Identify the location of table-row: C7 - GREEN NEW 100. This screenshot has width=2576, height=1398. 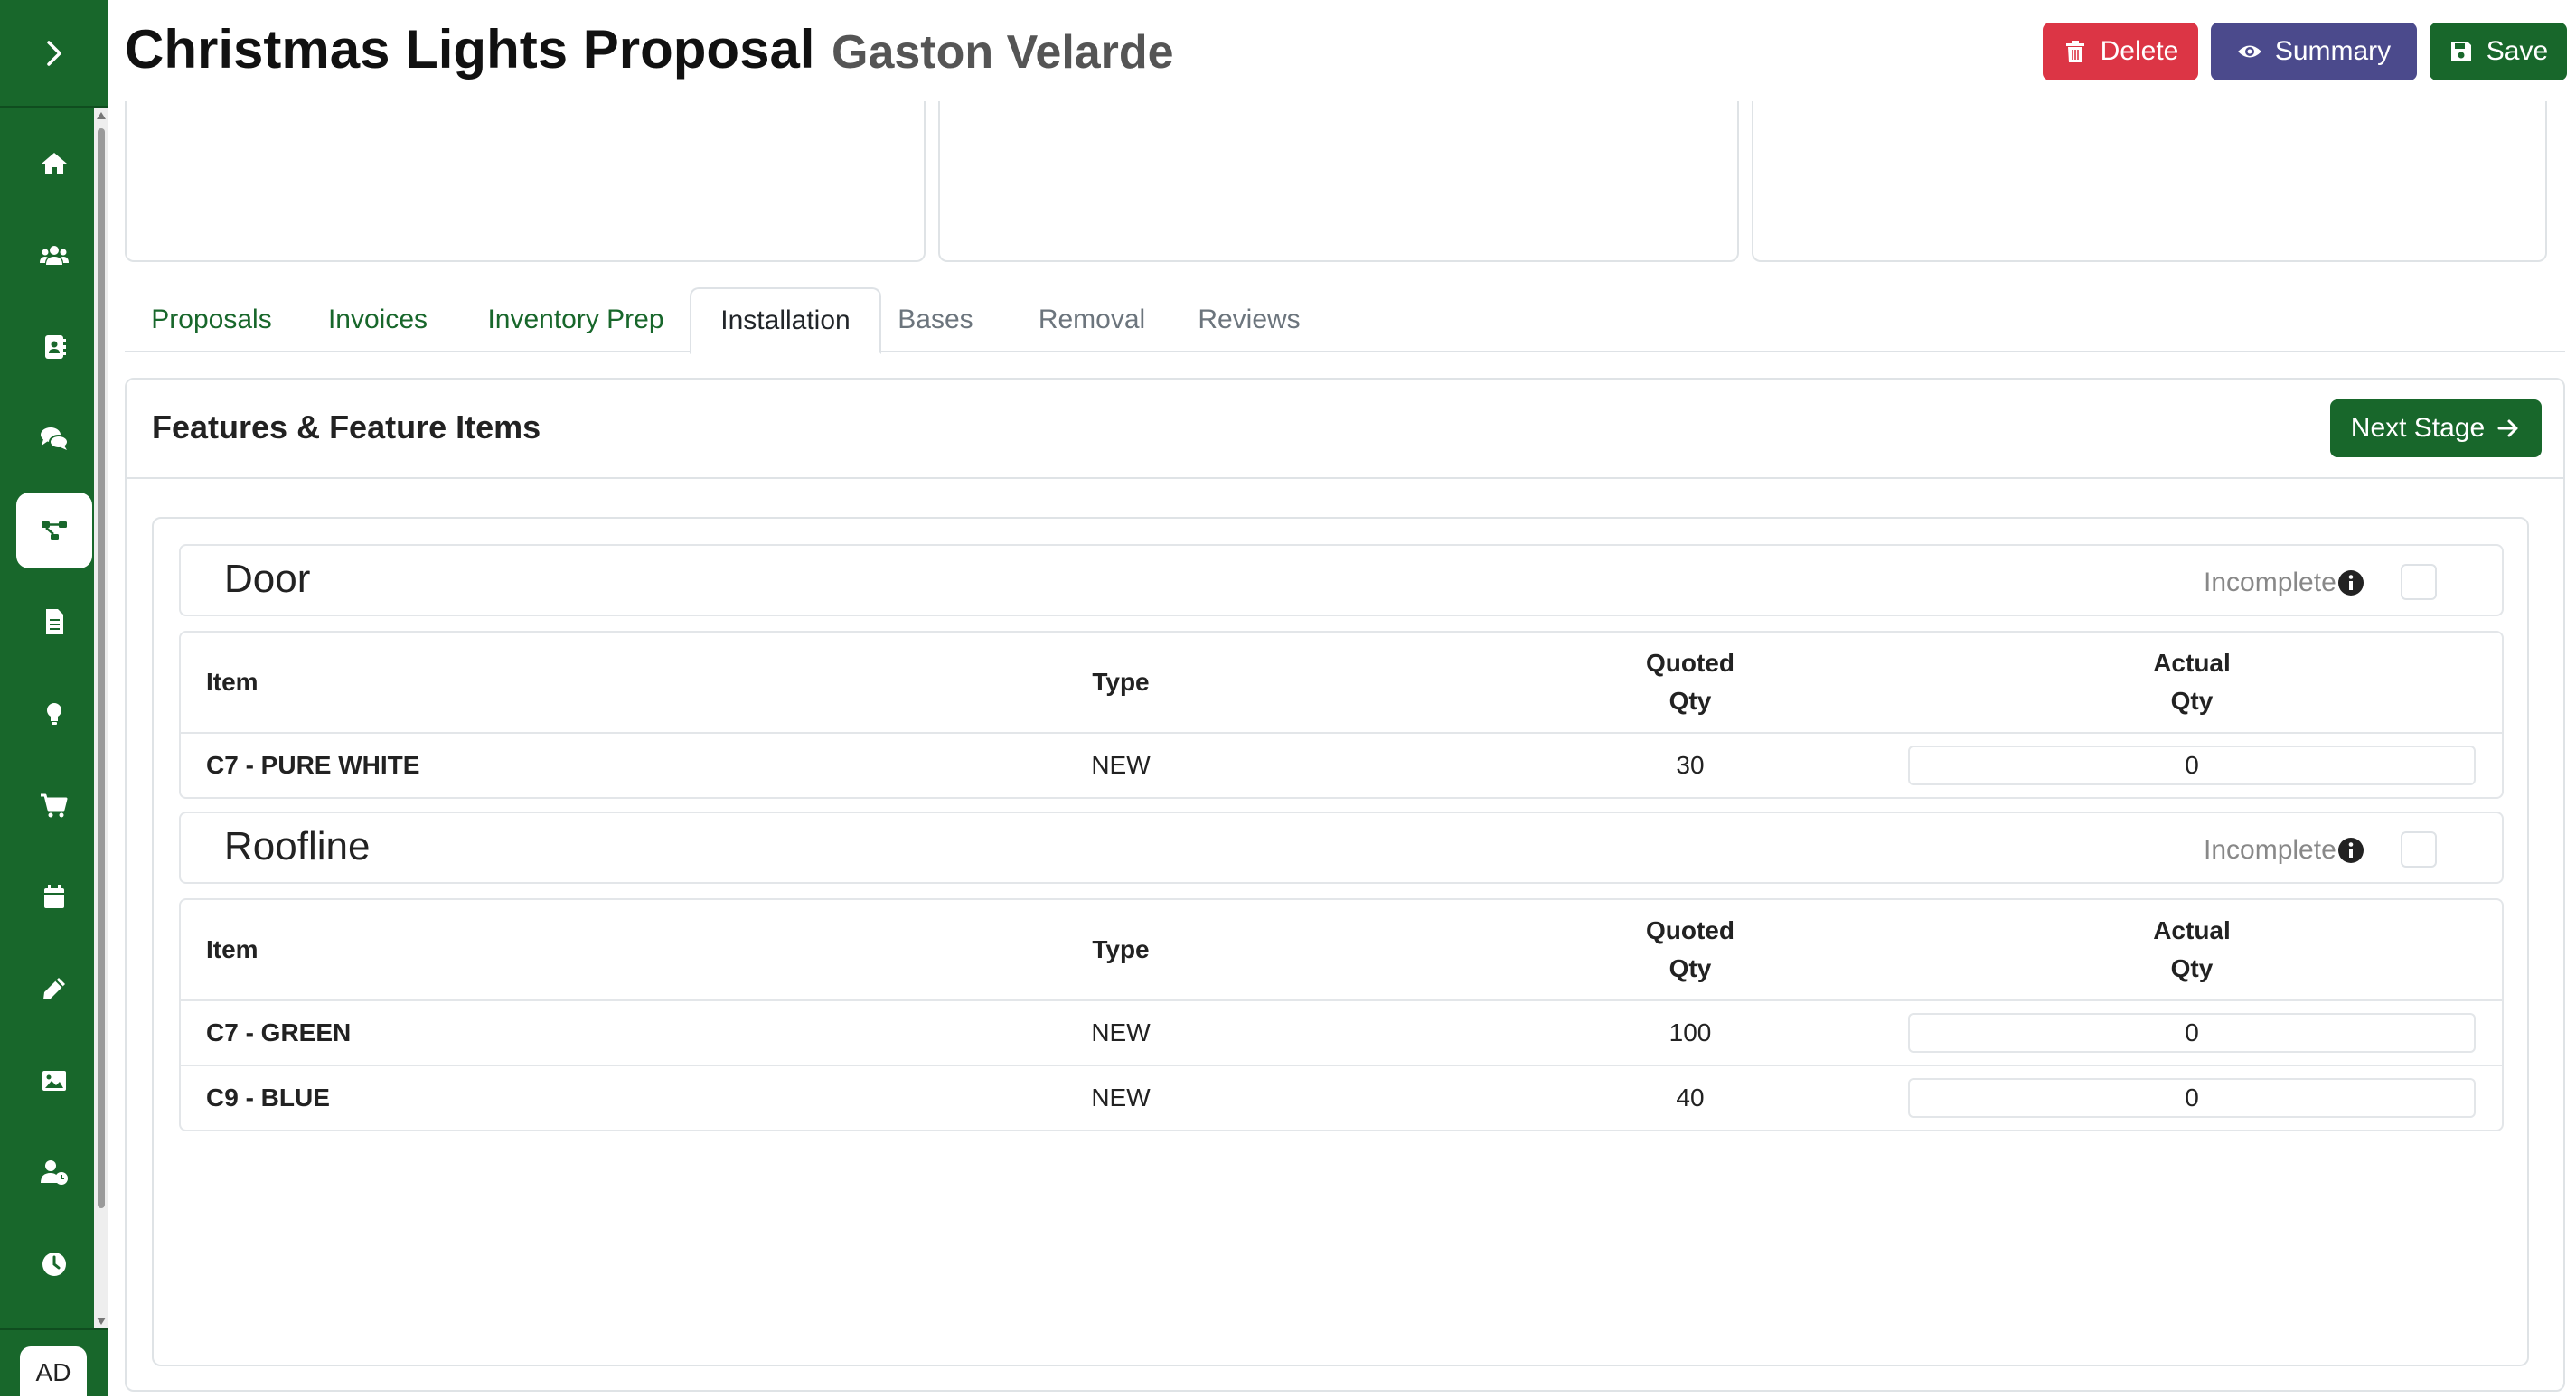
(1341, 1032).